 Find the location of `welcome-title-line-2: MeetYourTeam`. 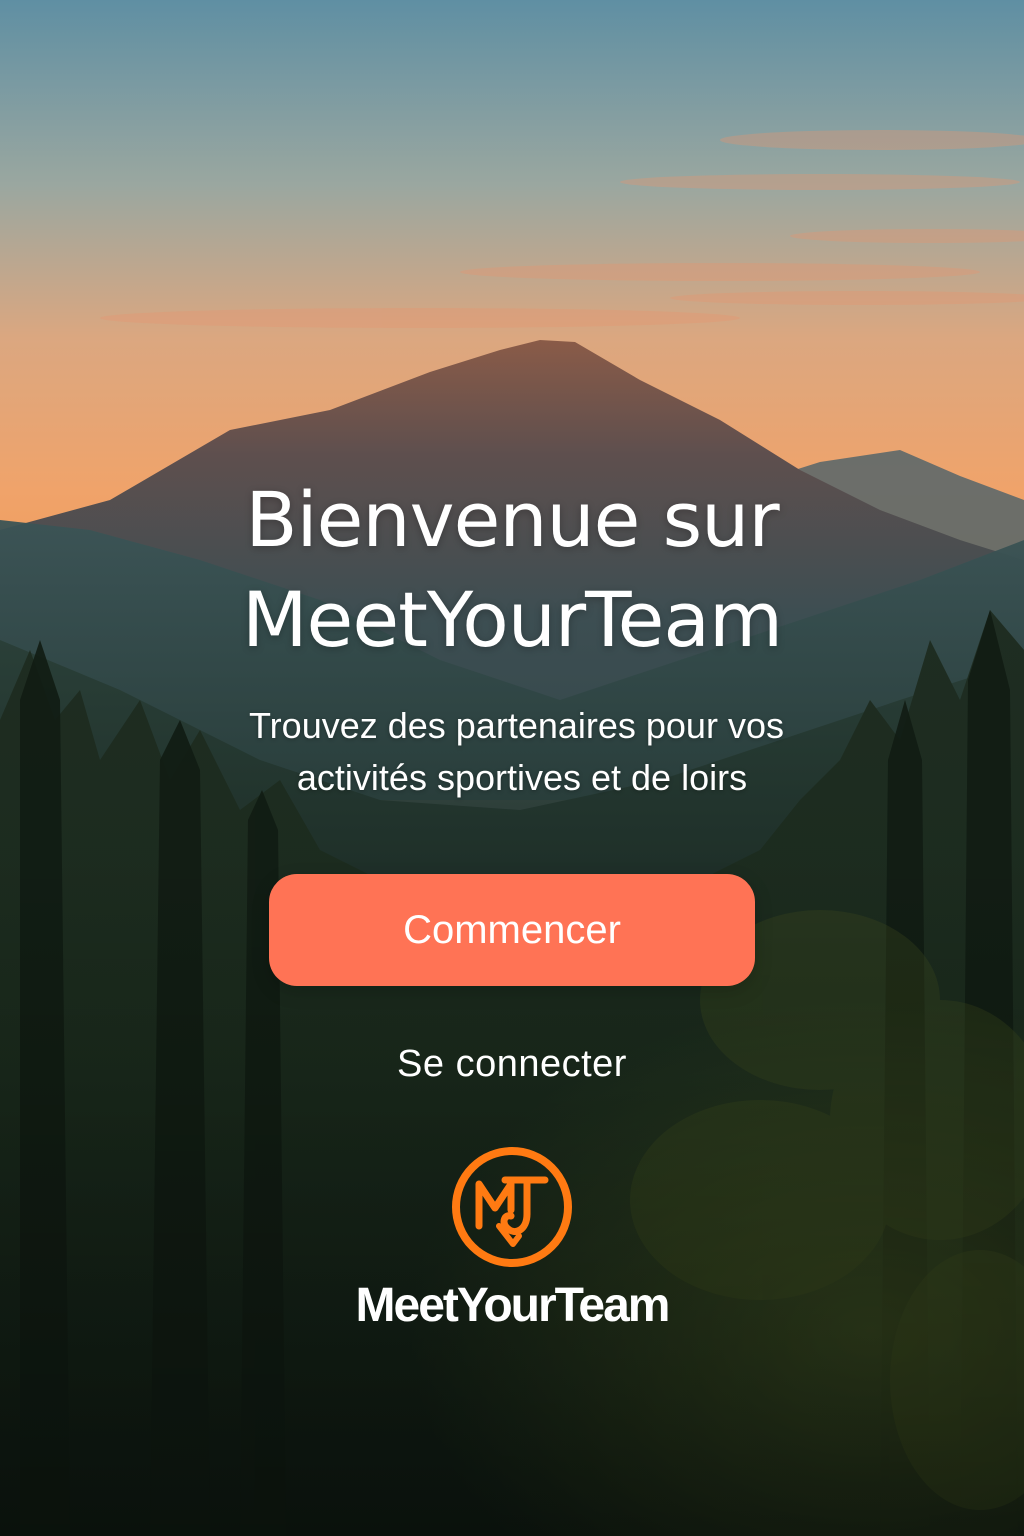

welcome-title-line-2: MeetYourTeam is located at coordinates (512, 619).